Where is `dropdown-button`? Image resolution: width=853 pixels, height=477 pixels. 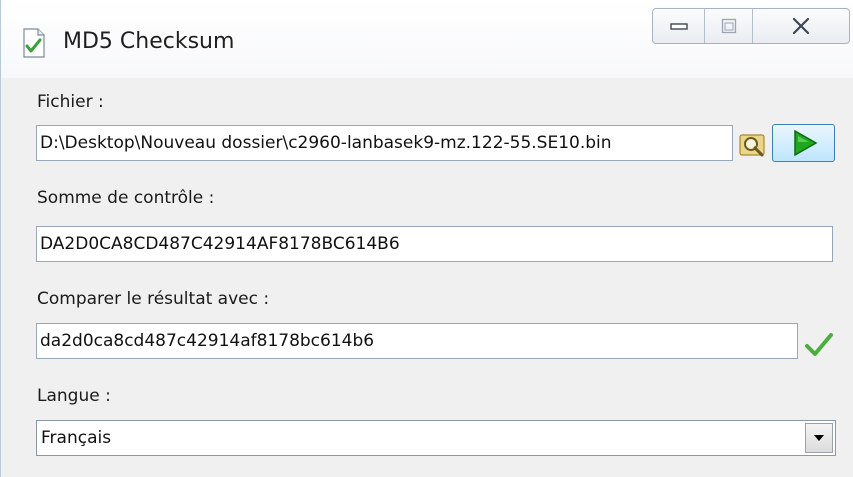
dropdown-button is located at coordinates (819, 438).